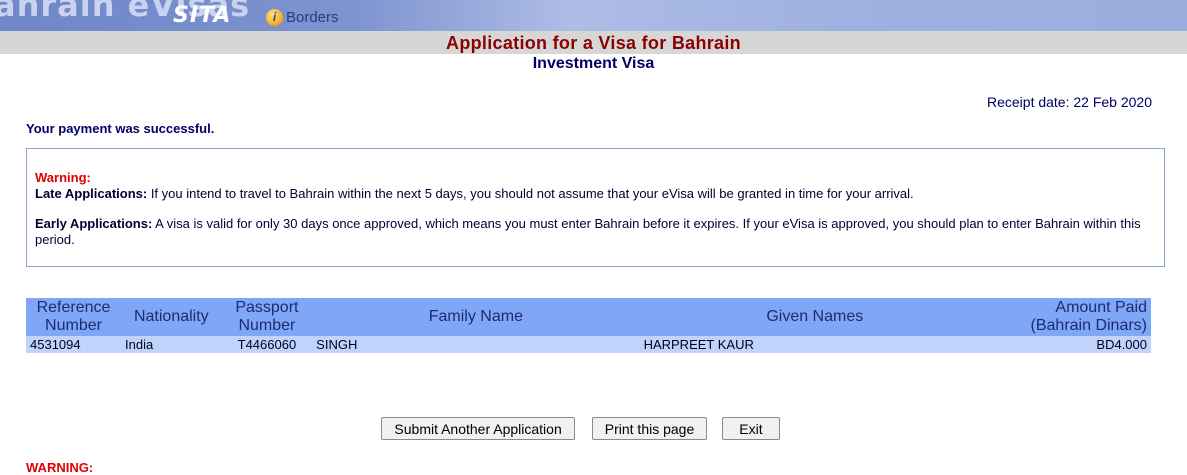 The height and width of the screenshot is (475, 1187). Describe the element at coordinates (649, 428) in the screenshot. I see `print-page-button: Print this page` at that location.